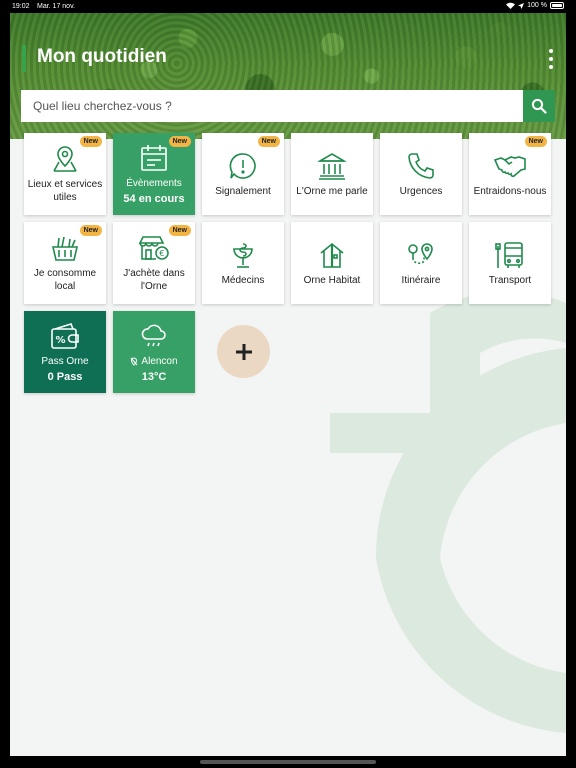  I want to click on status-right: 100 %, so click(535, 5).